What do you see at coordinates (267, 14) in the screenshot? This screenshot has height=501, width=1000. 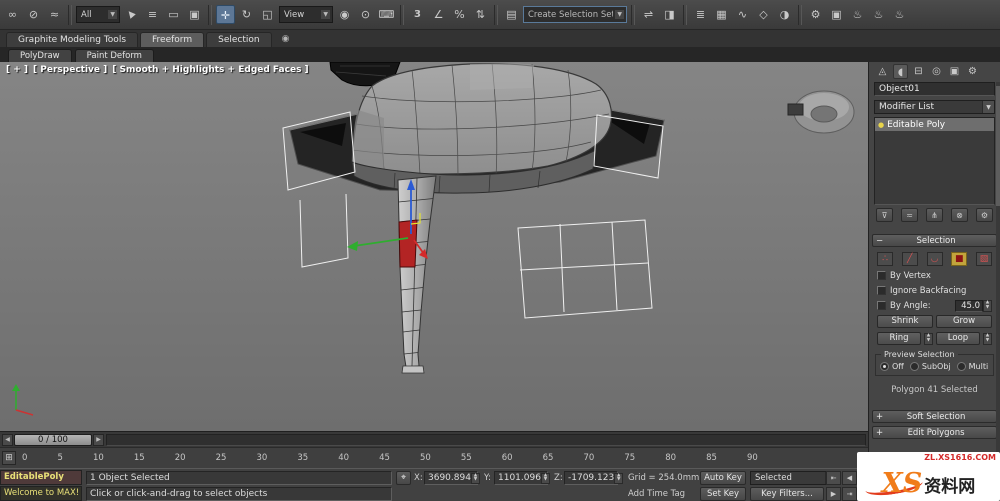 I see `select-and-scale-icon: ◱` at bounding box center [267, 14].